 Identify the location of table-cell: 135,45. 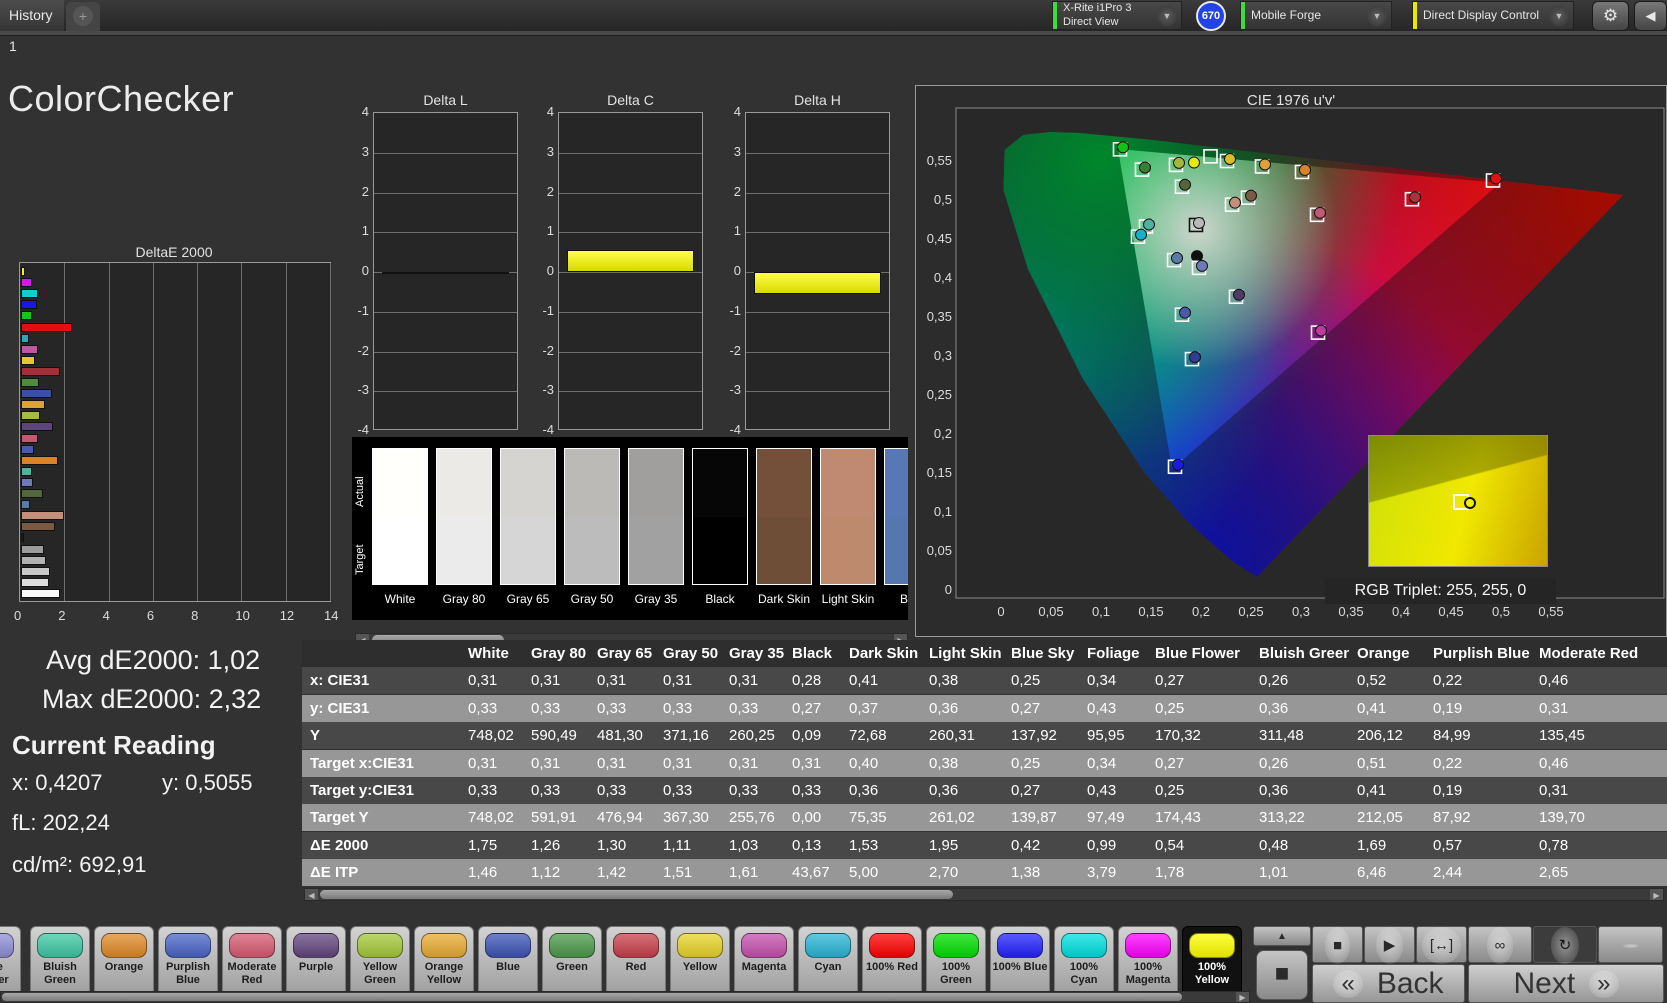
(1562, 736).